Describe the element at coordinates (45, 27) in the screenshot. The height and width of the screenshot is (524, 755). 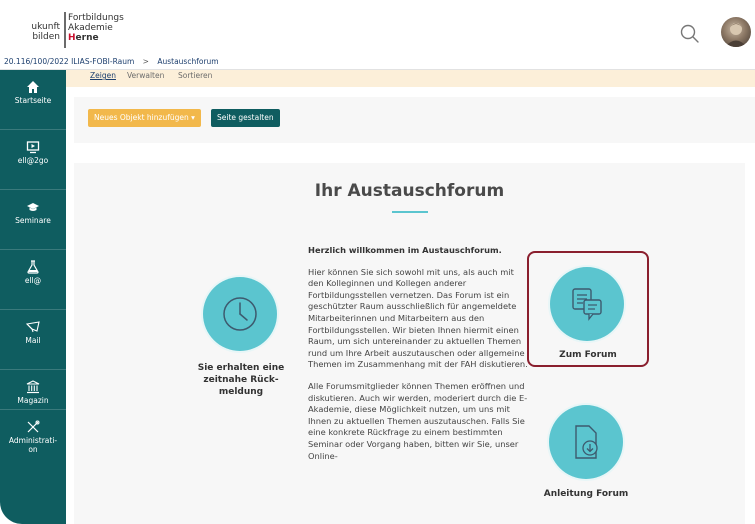
I see `logo-left-line1: ukunft` at that location.